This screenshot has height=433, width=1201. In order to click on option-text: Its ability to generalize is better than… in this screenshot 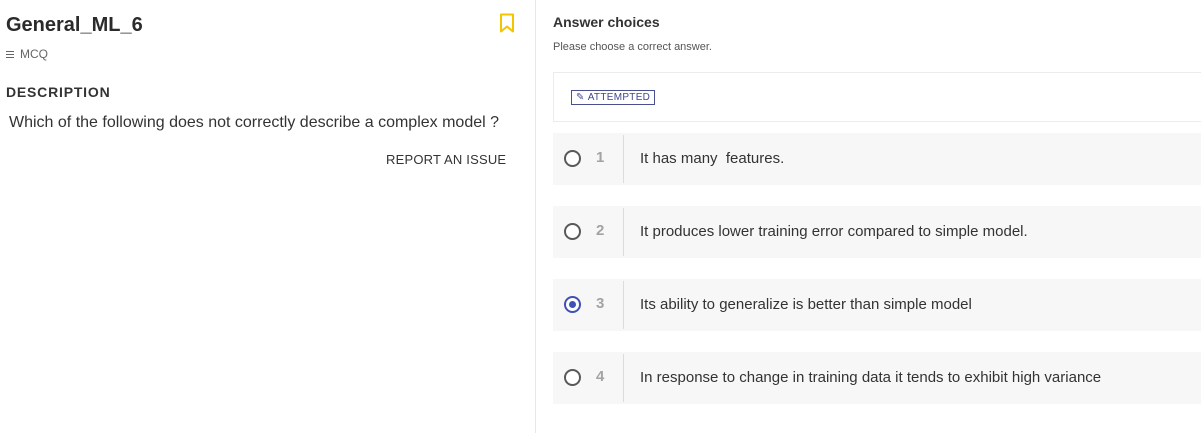, I will do `click(806, 304)`.